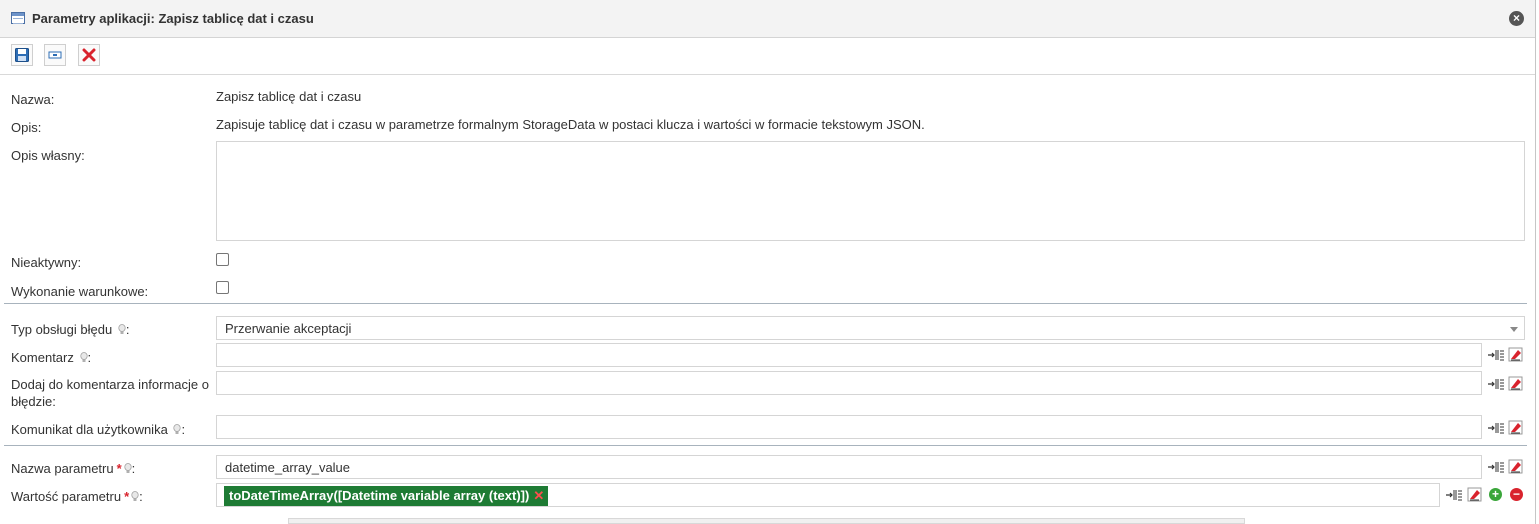  Describe the element at coordinates (62, 329) in the screenshot. I see `error-type-label-text: Typ obsługi błędu` at that location.